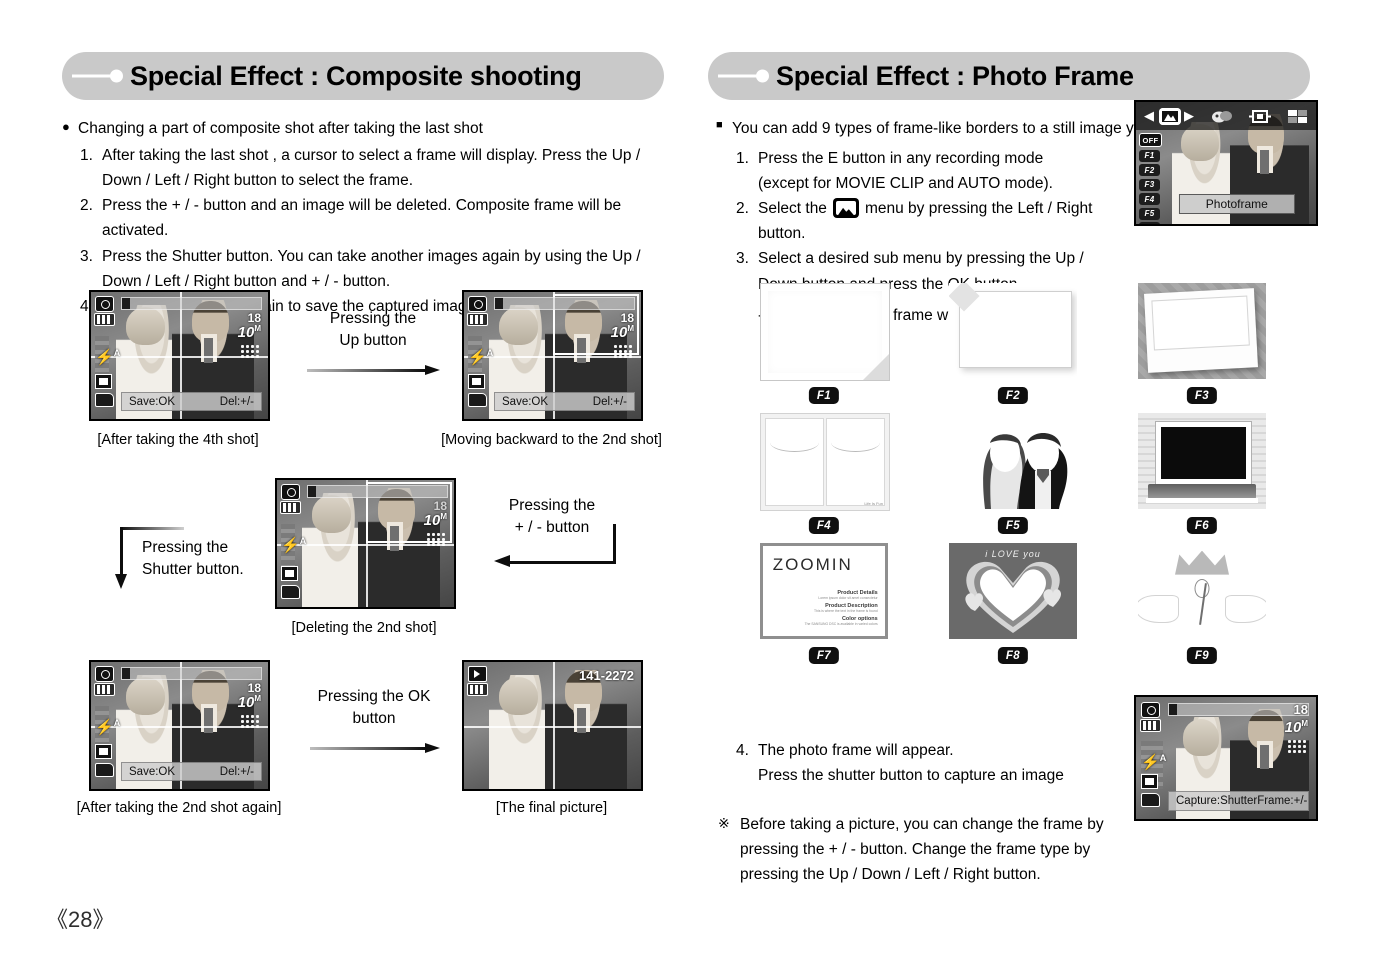  What do you see at coordinates (373, 370) in the screenshot?
I see `arrow-right-up-button` at bounding box center [373, 370].